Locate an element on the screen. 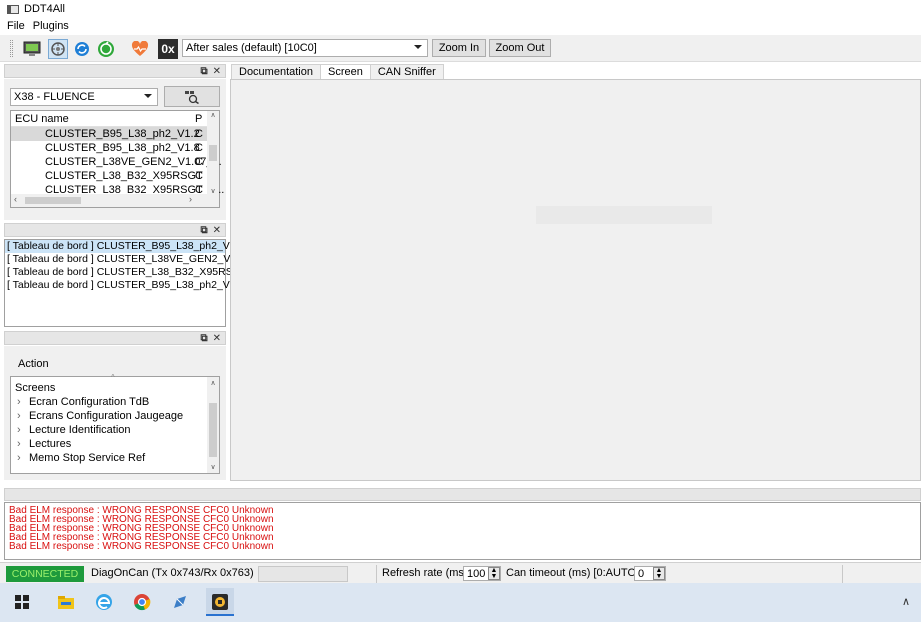 This screenshot has height=622, width=921. zoom-out-button: Zoom Out is located at coordinates (520, 48).